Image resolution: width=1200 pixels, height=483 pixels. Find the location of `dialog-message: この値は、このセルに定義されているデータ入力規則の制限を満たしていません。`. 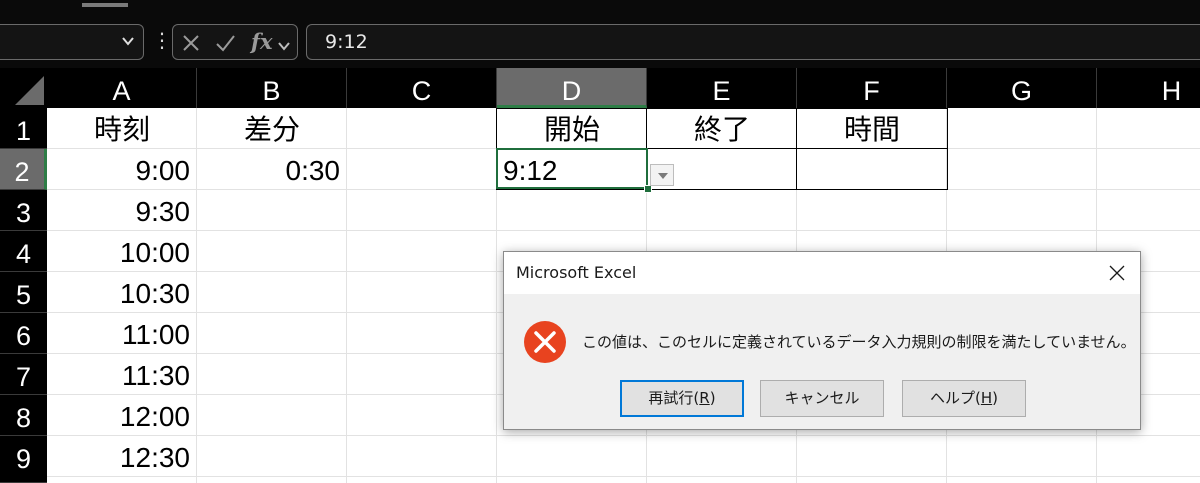

dialog-message: この値は、このセルに定義されているデータ入力規則の制限を満たしていません。 is located at coordinates (859, 342).